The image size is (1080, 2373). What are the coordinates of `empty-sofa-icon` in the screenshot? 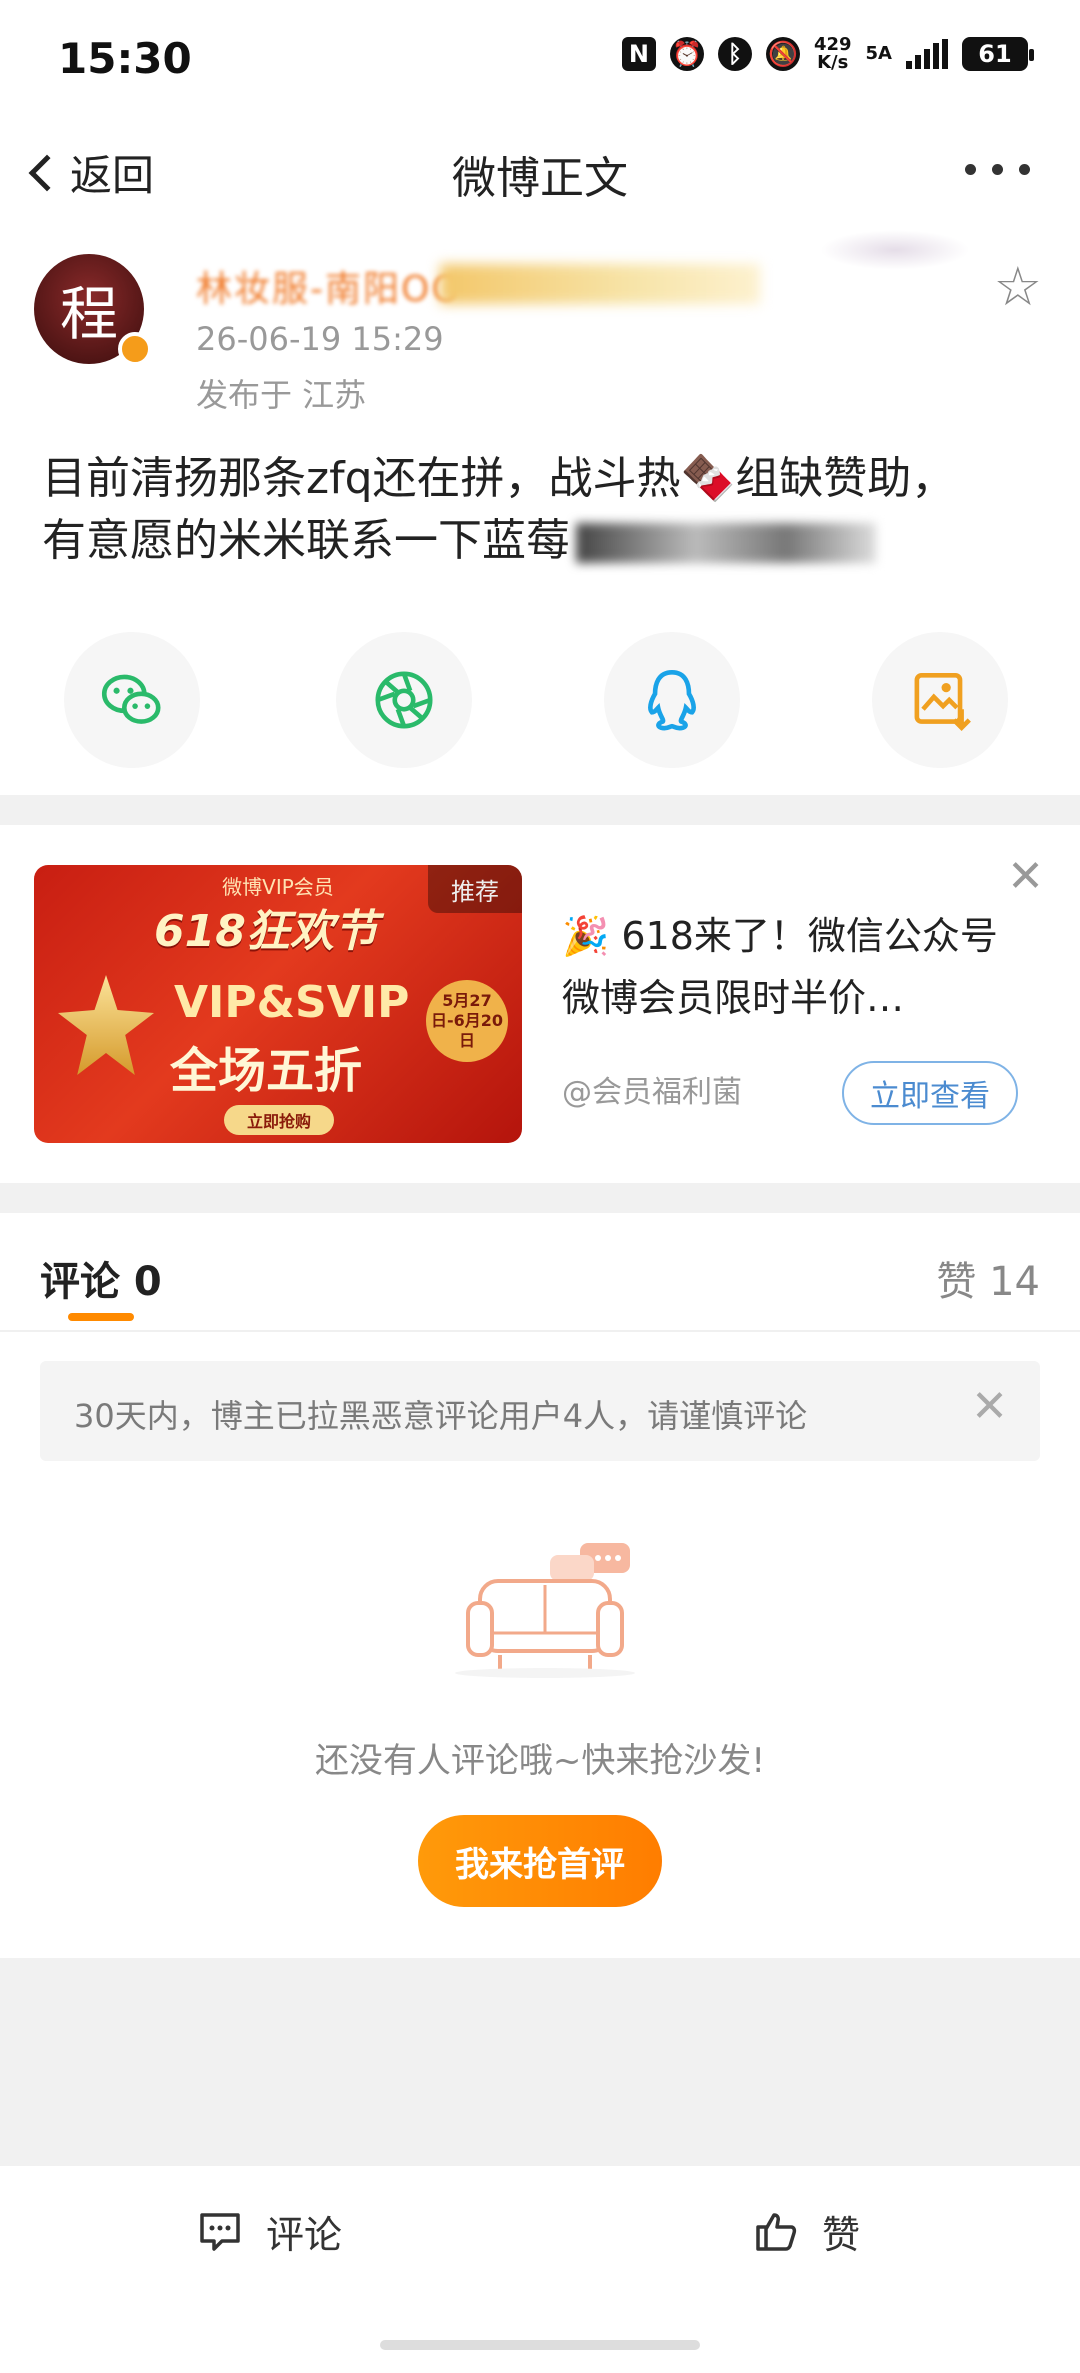 It's located at (545, 1610).